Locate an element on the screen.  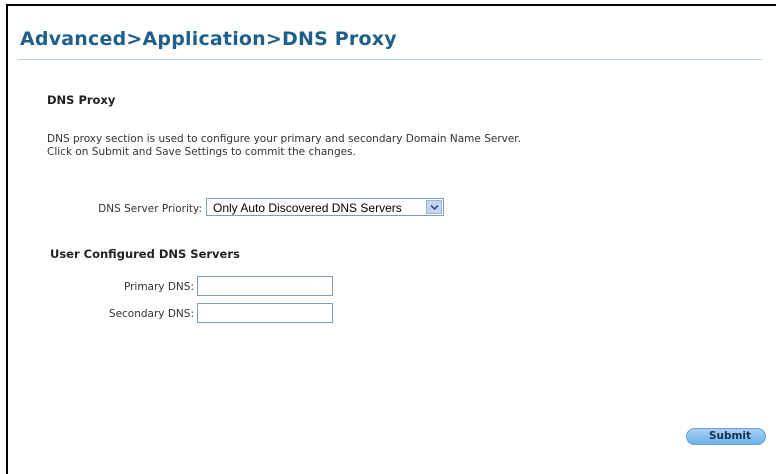
page-title: Advanced>Application>DNS Proxy is located at coordinates (208, 39).